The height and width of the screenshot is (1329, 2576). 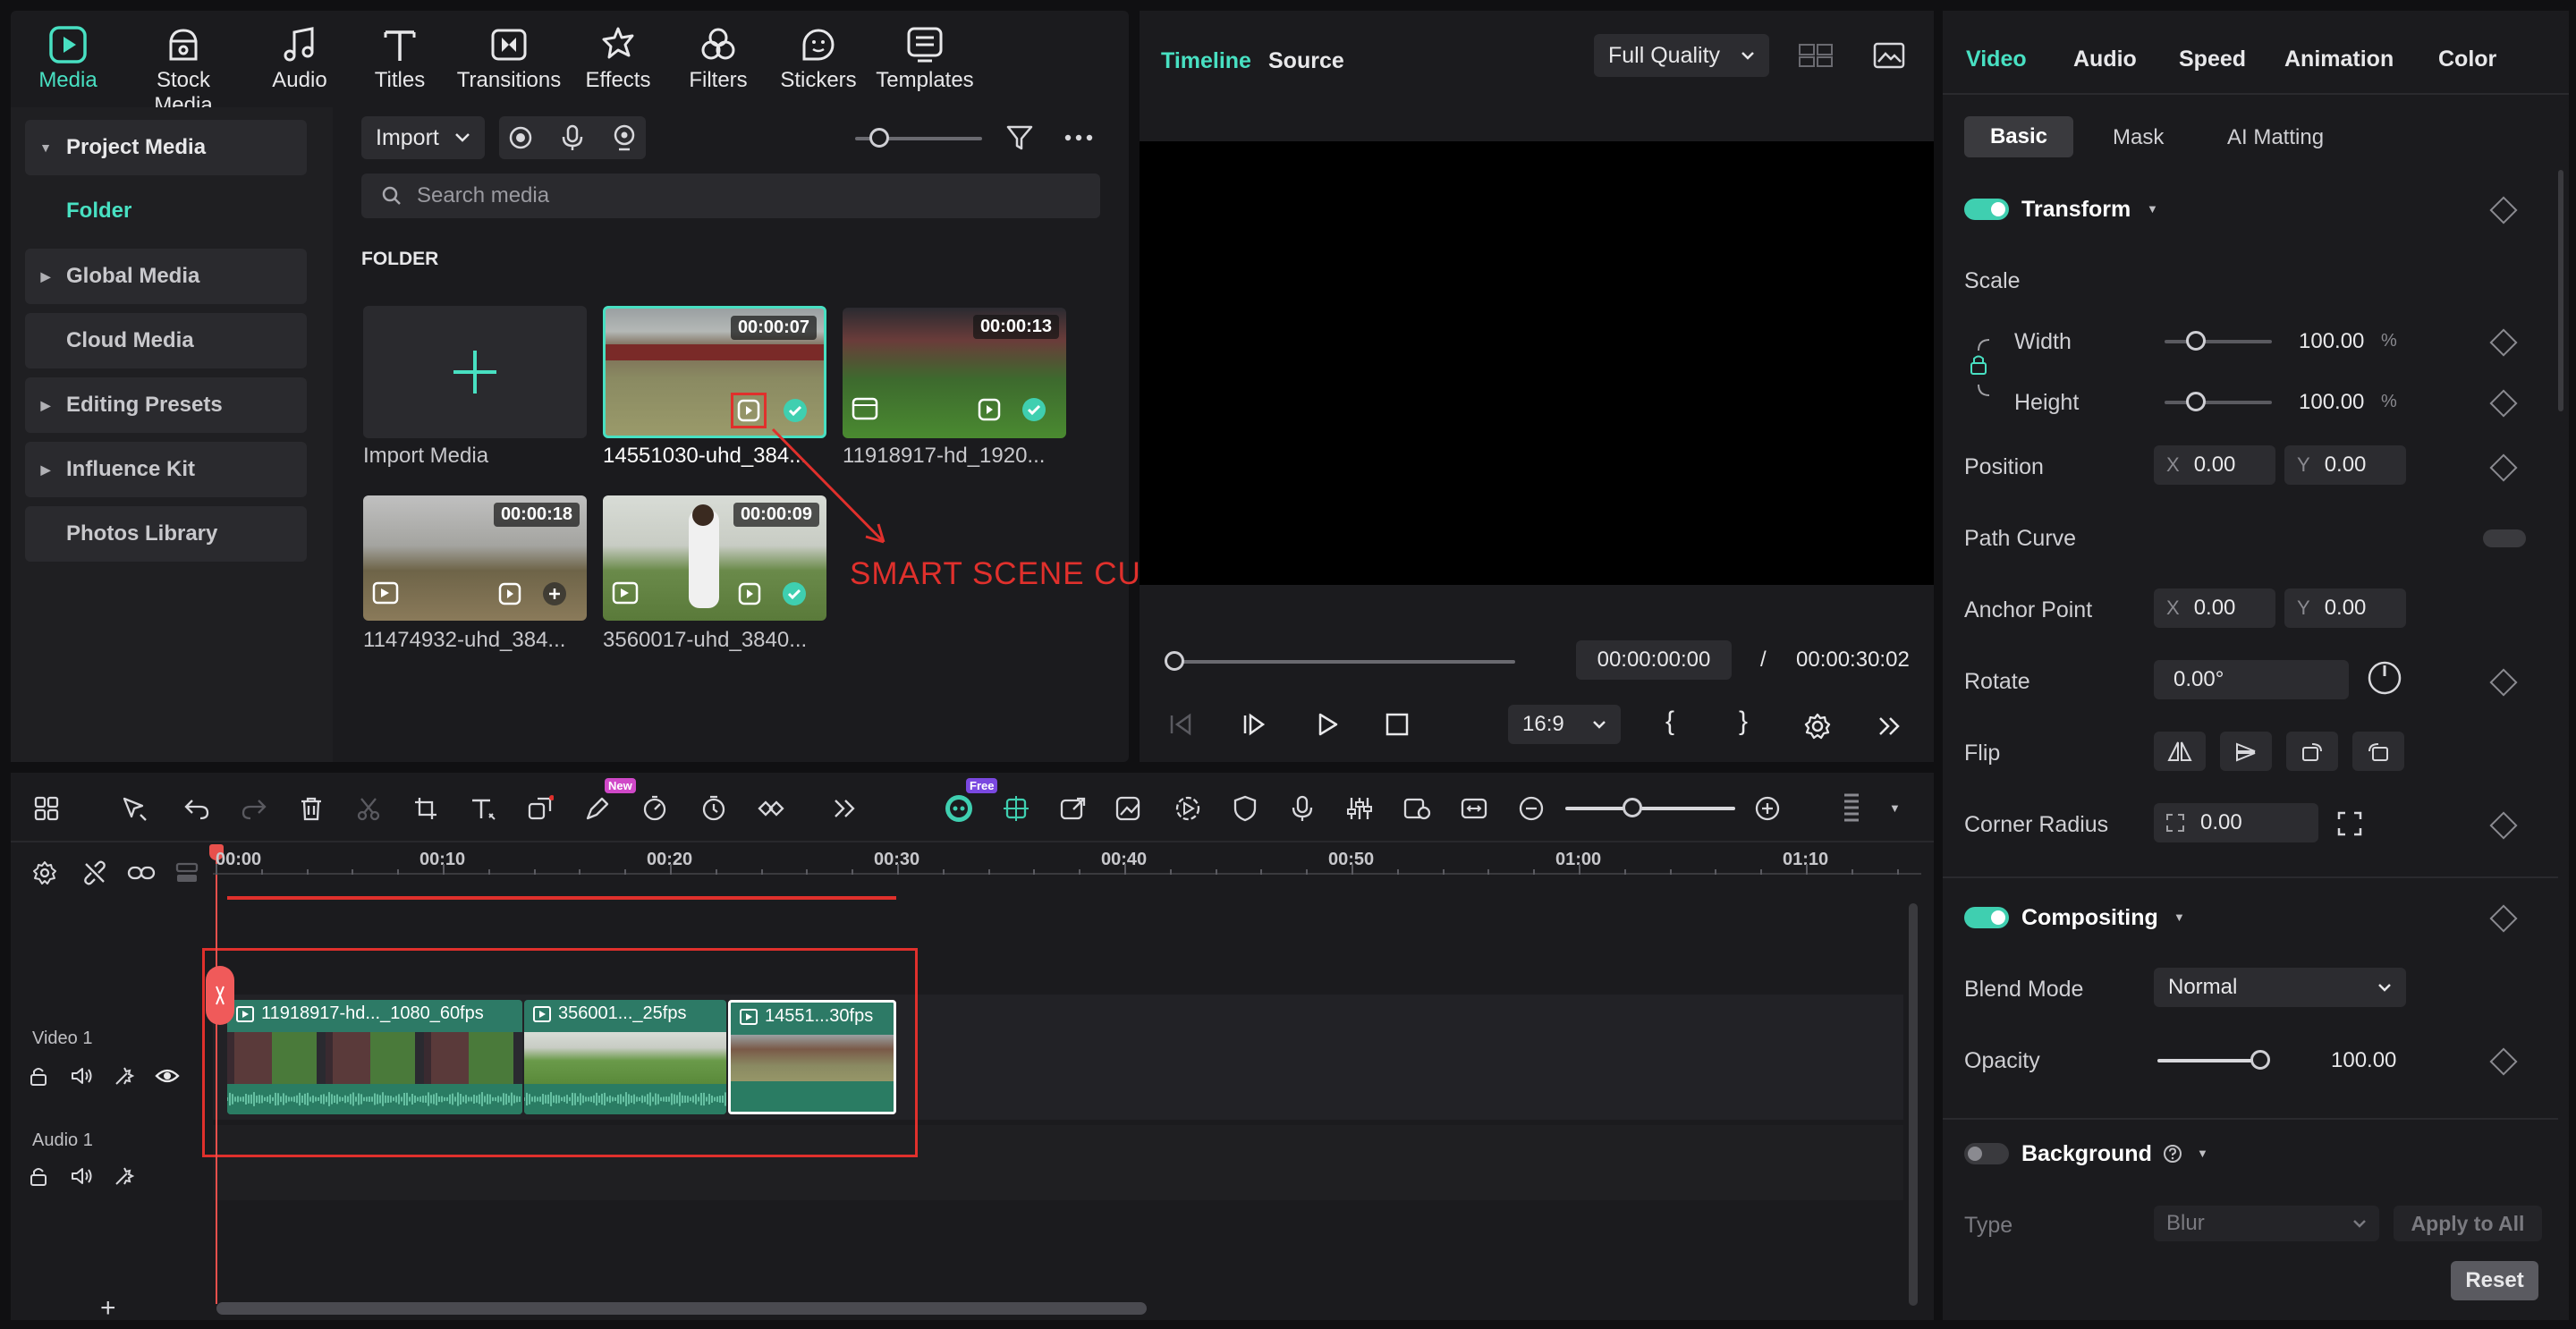 What do you see at coordinates (2312, 751) in the screenshot?
I see `rotate-cw-button` at bounding box center [2312, 751].